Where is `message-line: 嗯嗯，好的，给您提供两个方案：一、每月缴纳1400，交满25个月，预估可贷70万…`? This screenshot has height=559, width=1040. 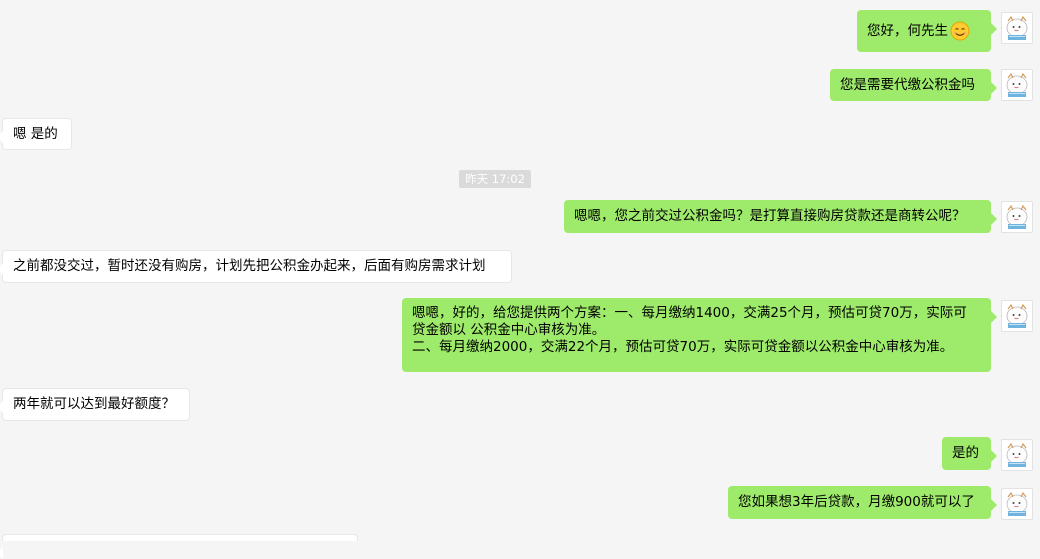
message-line: 嗯嗯，好的，给您提供两个方案：一、每月缴纳1400，交满25个月，预估可贷70万… is located at coordinates (689, 313).